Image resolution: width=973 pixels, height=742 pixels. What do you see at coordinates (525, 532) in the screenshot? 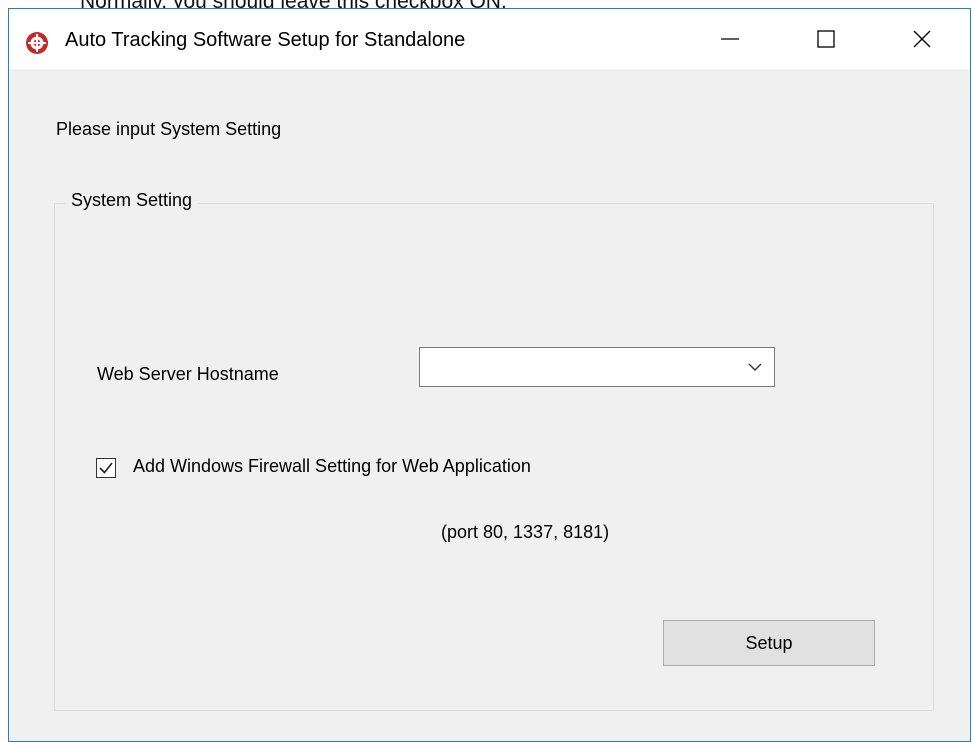
I see `port-note: (port 80, 1337, 8181)` at bounding box center [525, 532].